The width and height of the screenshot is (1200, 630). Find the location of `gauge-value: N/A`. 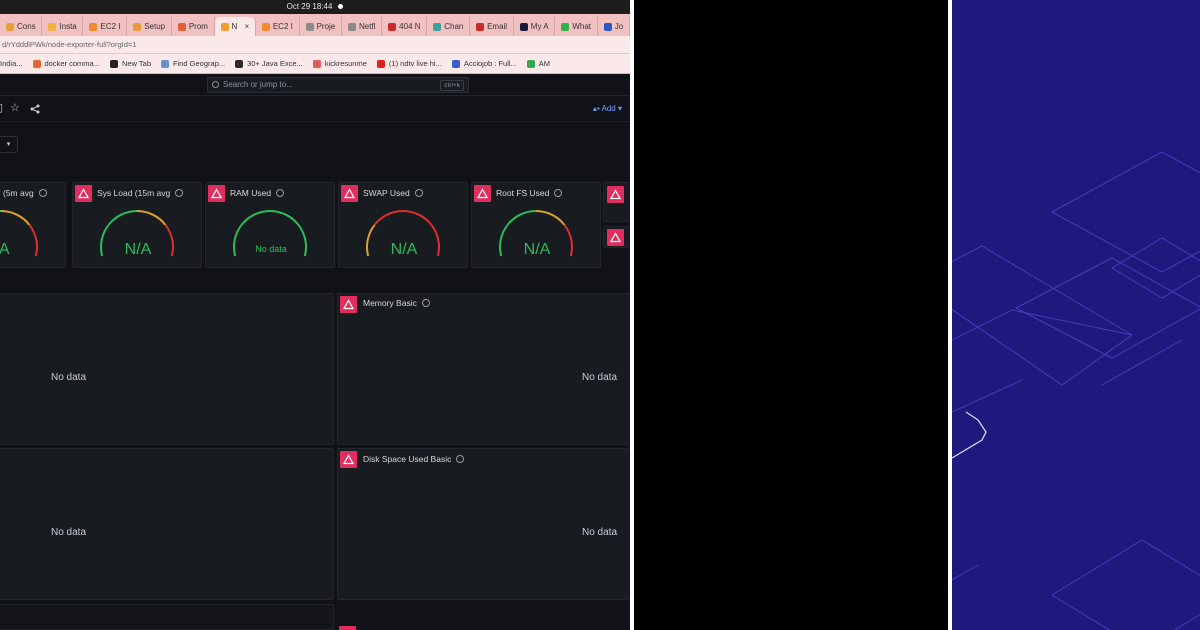

gauge-value: N/A is located at coordinates (404, 249).